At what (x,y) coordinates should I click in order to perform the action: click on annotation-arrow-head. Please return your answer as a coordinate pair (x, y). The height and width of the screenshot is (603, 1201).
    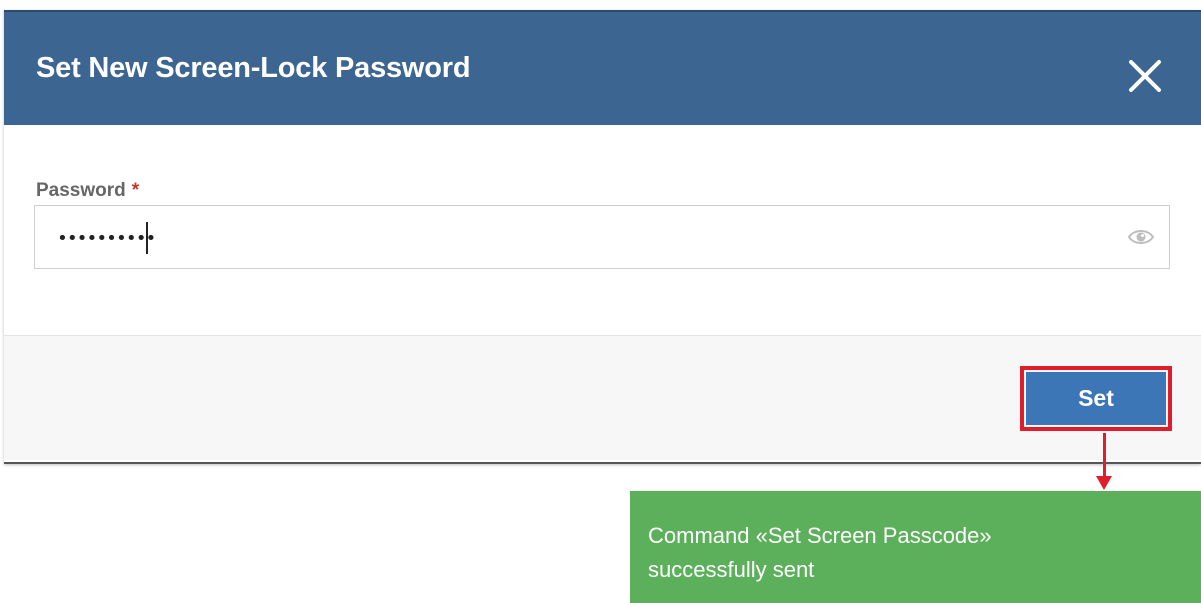
    Looking at the image, I should click on (1104, 483).